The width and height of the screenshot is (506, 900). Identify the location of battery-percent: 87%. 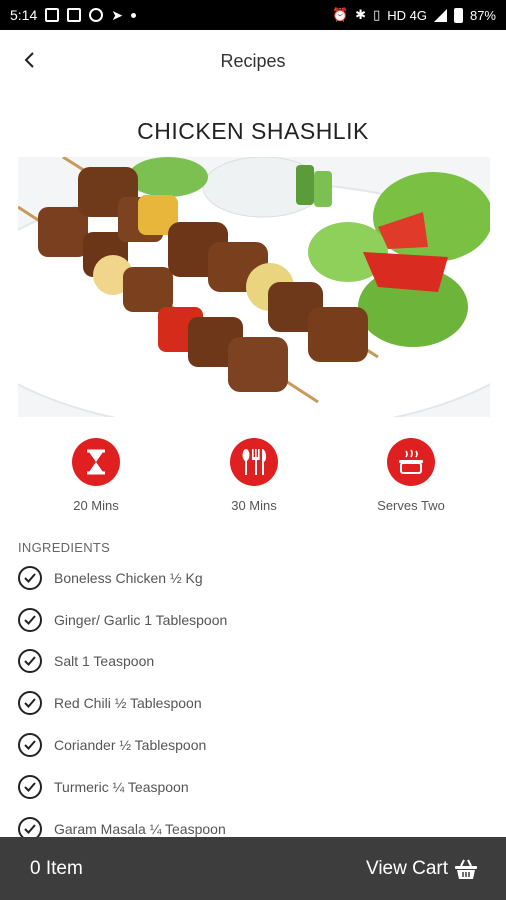
(482, 15).